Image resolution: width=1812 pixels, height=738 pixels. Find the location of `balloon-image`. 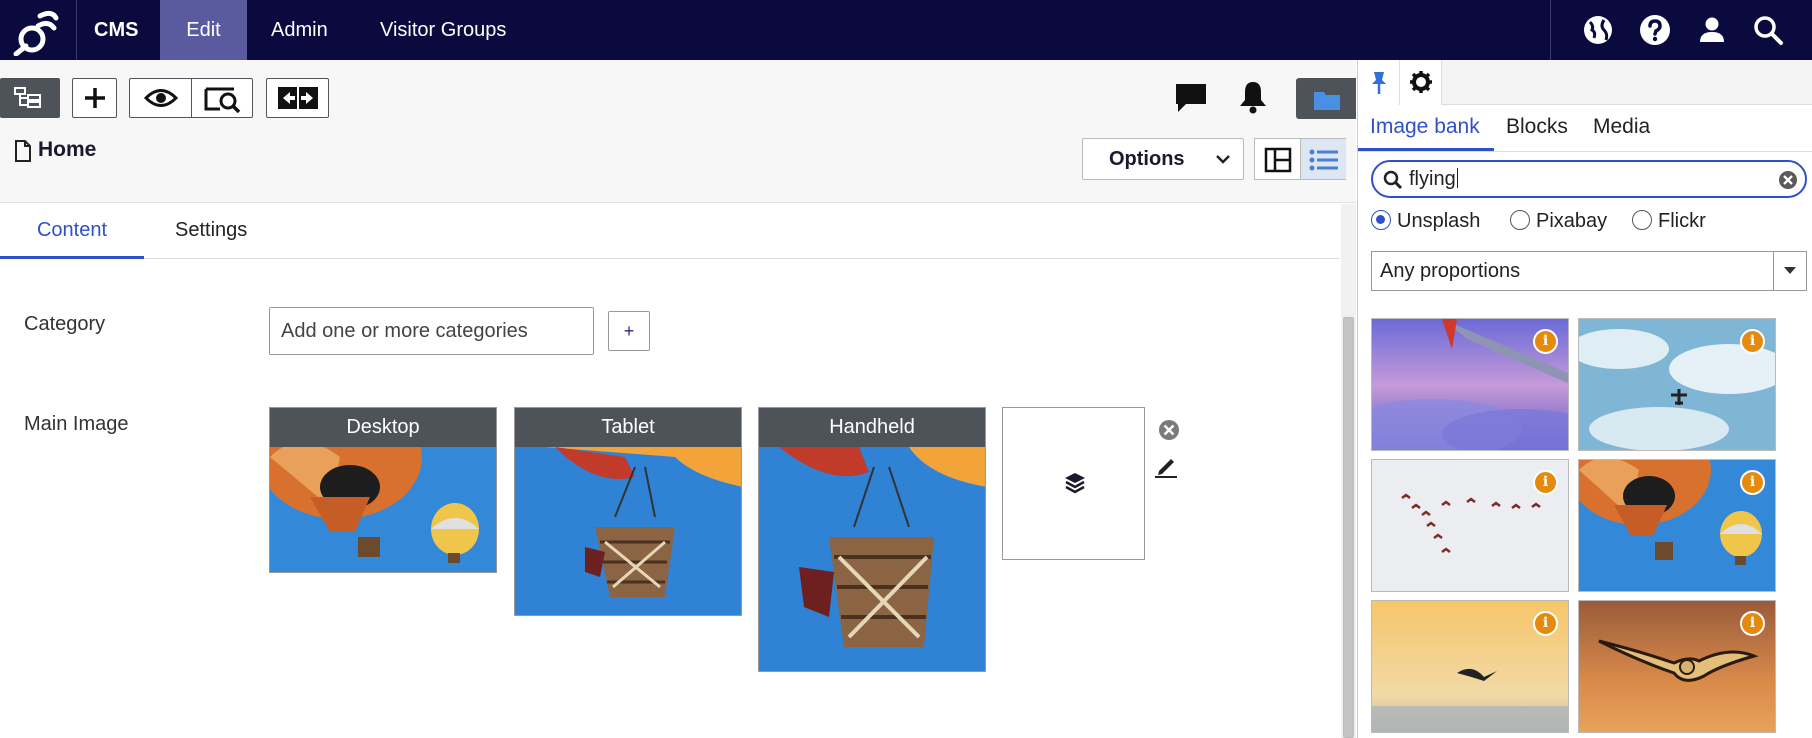

balloon-image is located at coordinates (383, 509).